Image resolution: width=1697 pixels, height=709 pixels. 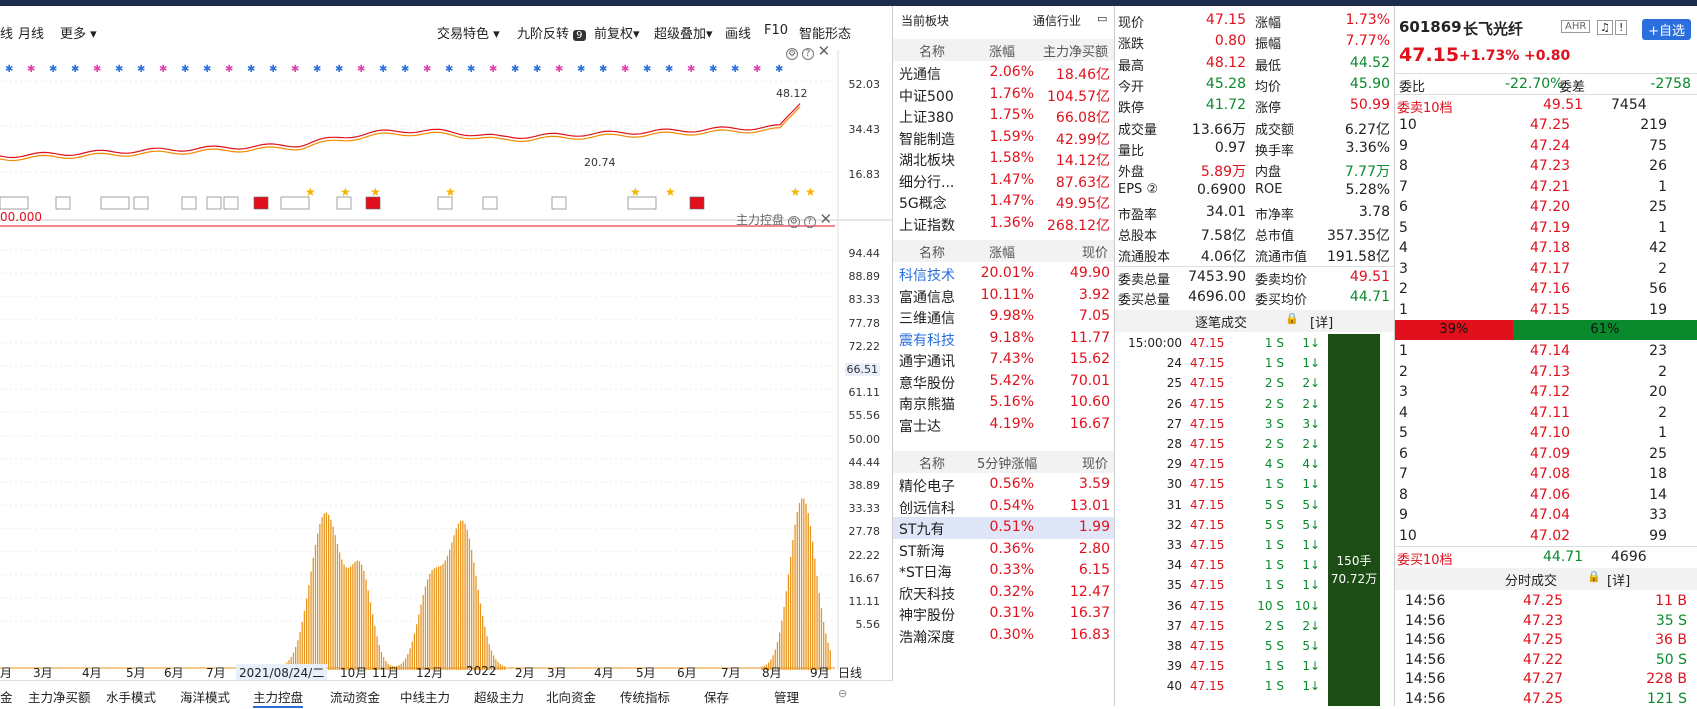 I want to click on window-icon: ▭, so click(x=1102, y=18).